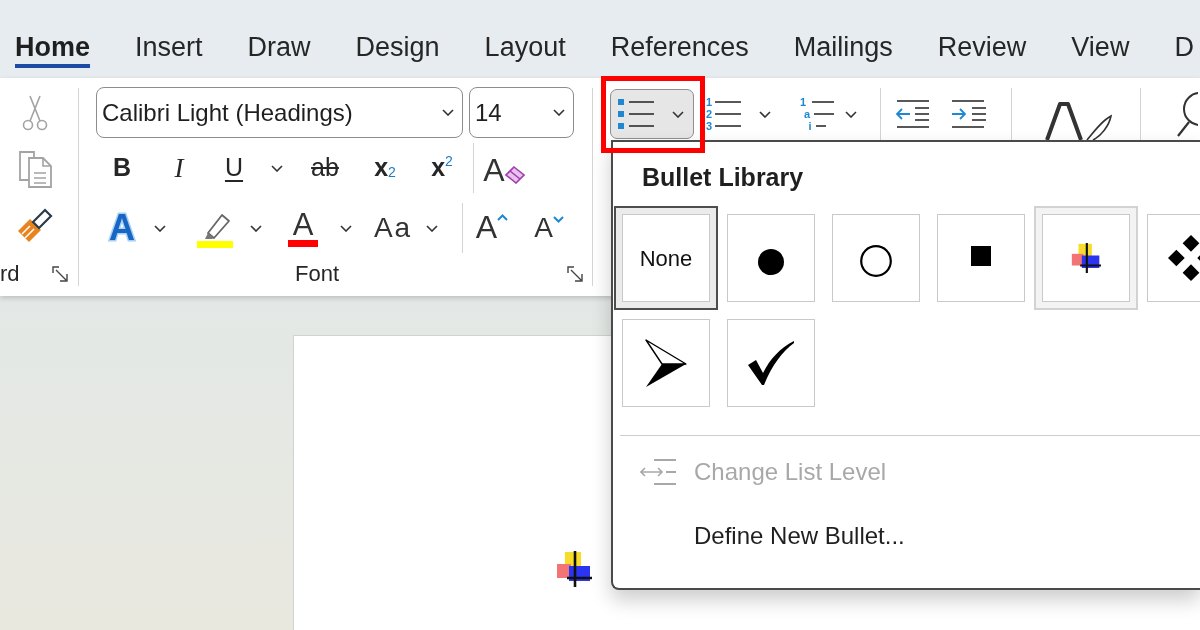 Image resolution: width=1200 pixels, height=630 pixels. I want to click on decrease-indent-icon, so click(912, 114).